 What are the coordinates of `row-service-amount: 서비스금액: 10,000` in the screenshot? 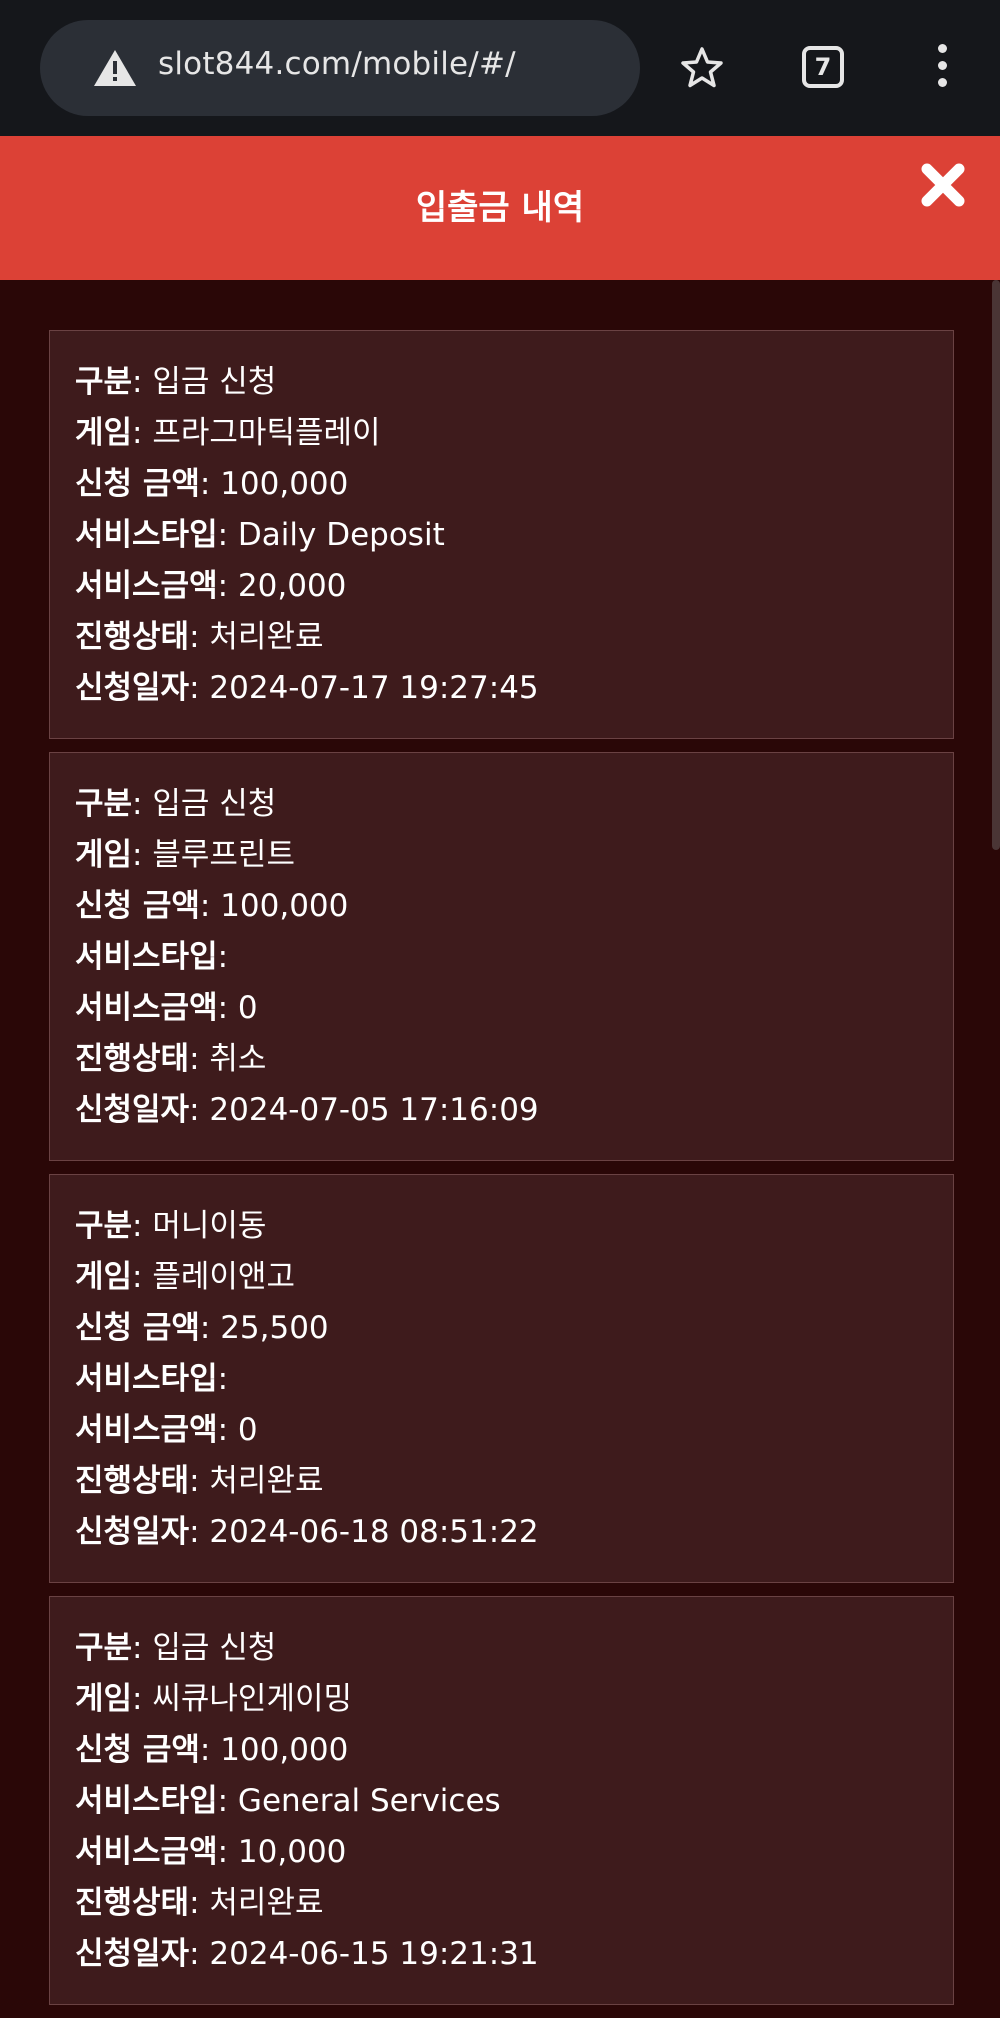 It's located at (211, 1852).